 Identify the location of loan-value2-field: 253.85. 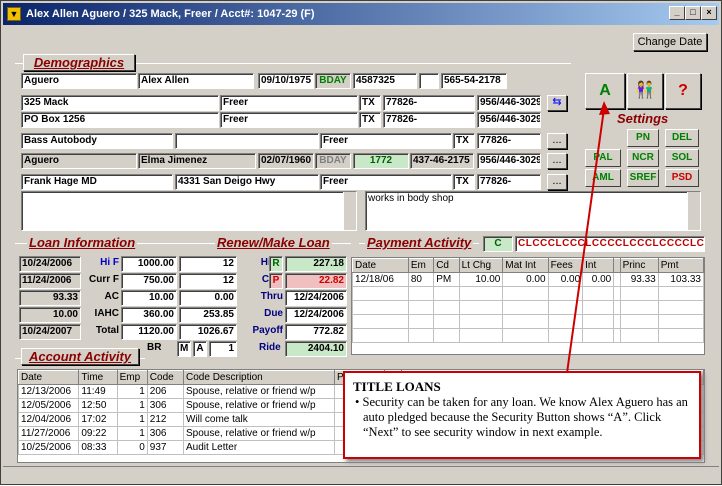
(208, 315).